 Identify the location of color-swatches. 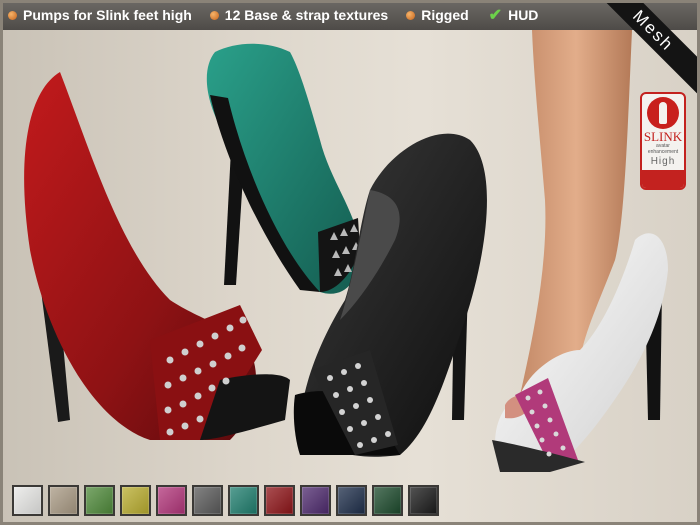
(225, 500).